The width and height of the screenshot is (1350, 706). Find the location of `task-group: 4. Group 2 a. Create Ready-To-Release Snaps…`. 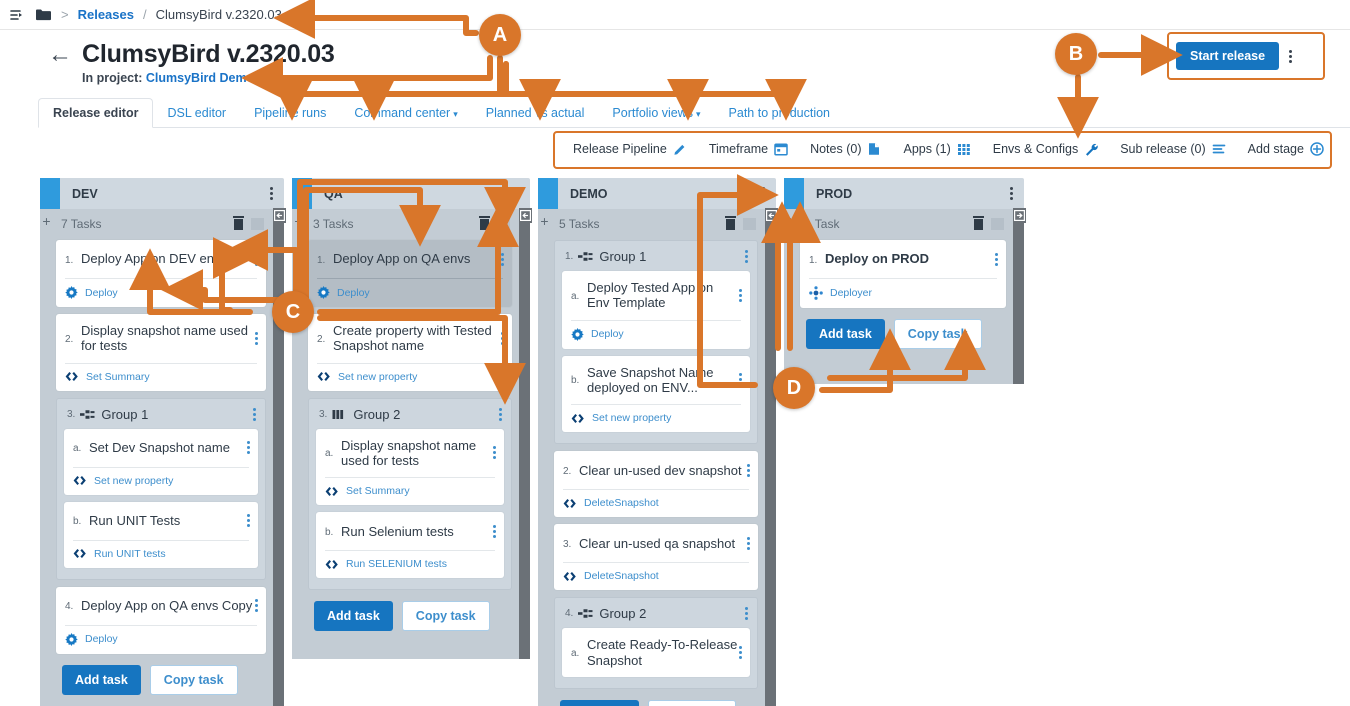

task-group: 4. Group 2 a. Create Ready-To-Release Snaps… is located at coordinates (656, 643).